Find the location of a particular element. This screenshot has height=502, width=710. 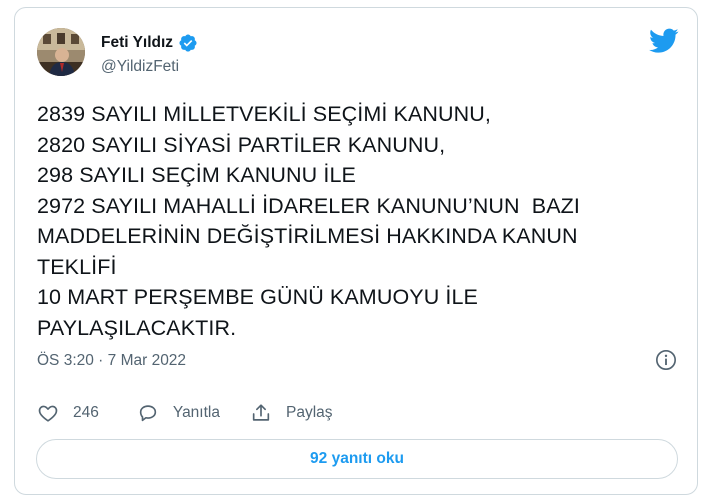

author-display-name: Feti Yıldız is located at coordinates (137, 43).